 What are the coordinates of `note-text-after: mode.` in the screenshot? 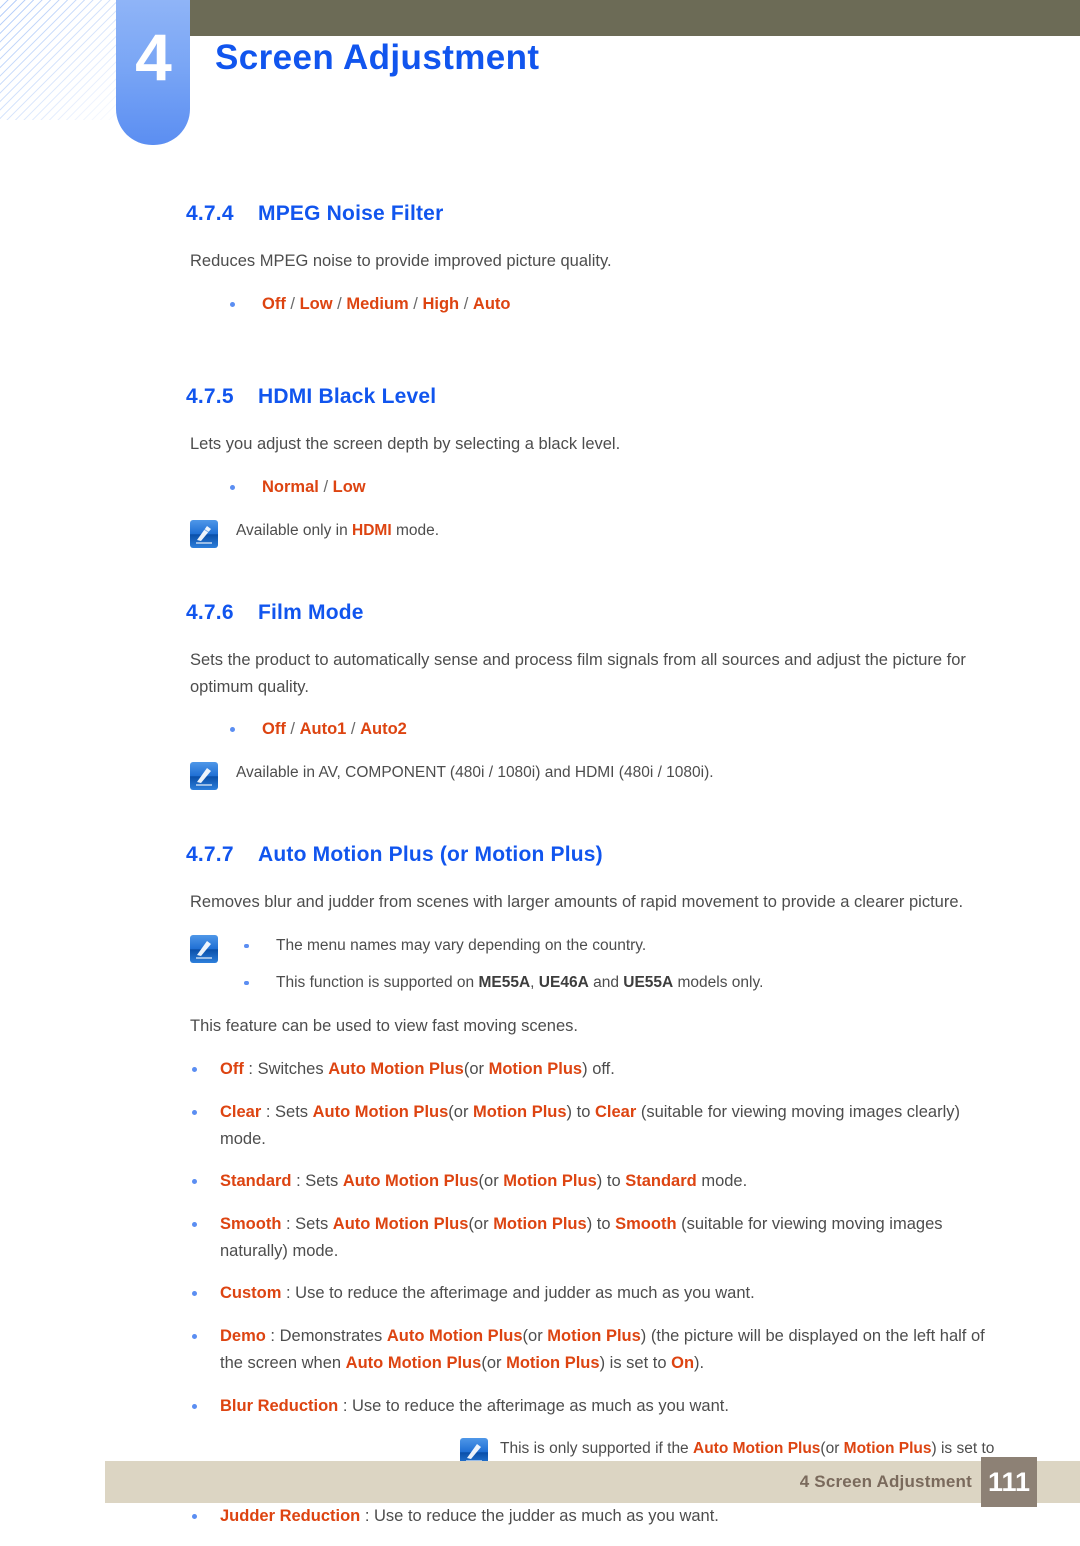 It's located at (415, 530).